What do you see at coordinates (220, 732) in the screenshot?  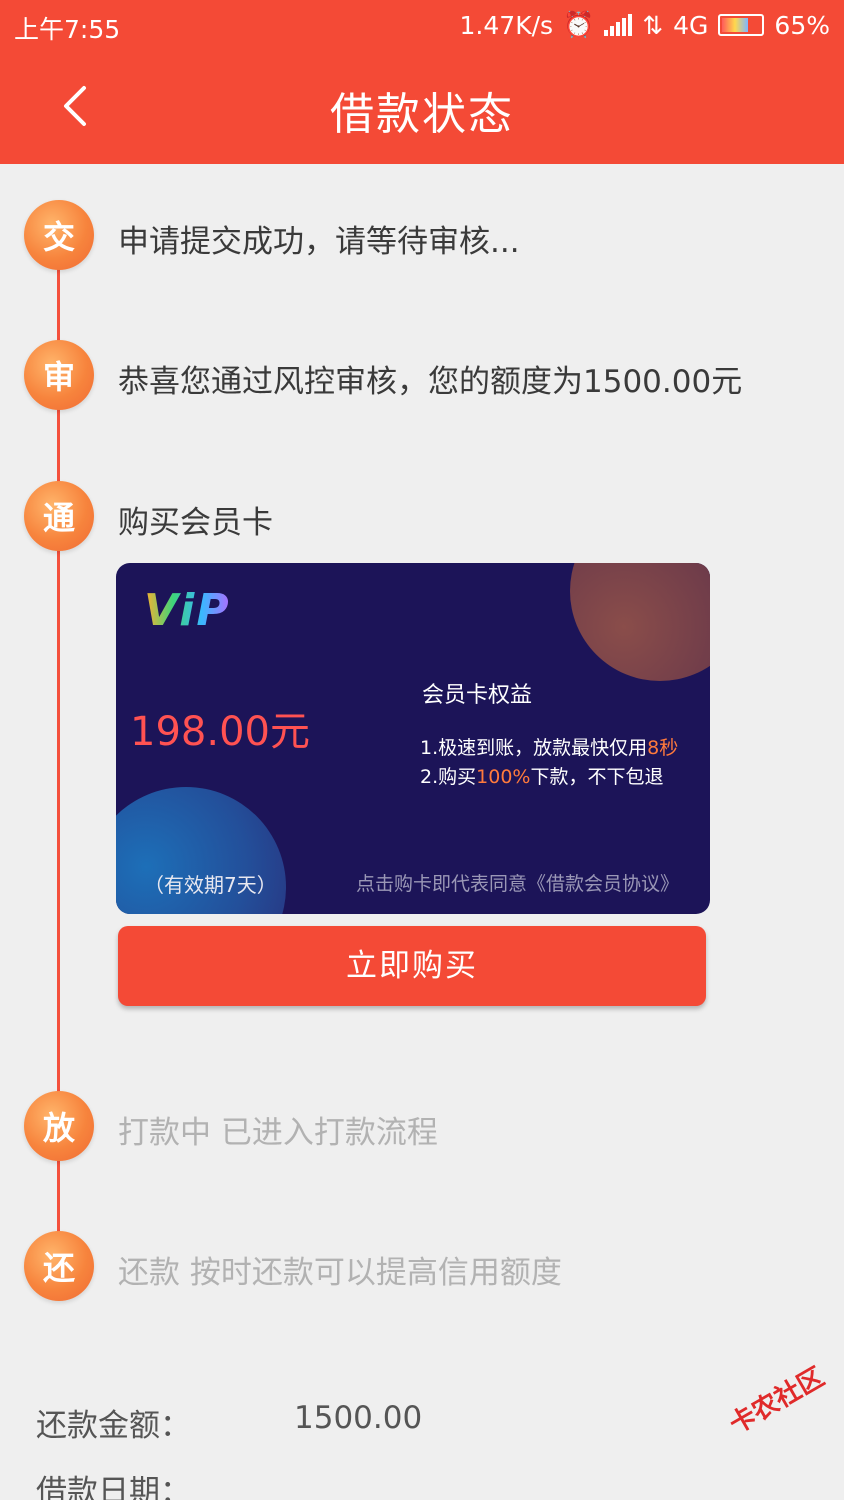 I see `vip-price: 198.00元` at bounding box center [220, 732].